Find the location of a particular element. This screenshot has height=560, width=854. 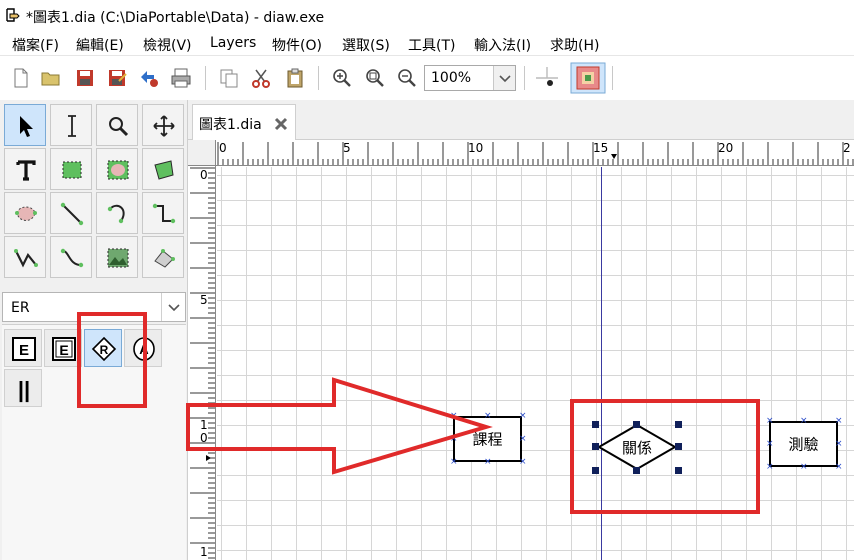

menu-file: 檔案(F) is located at coordinates (35, 45).